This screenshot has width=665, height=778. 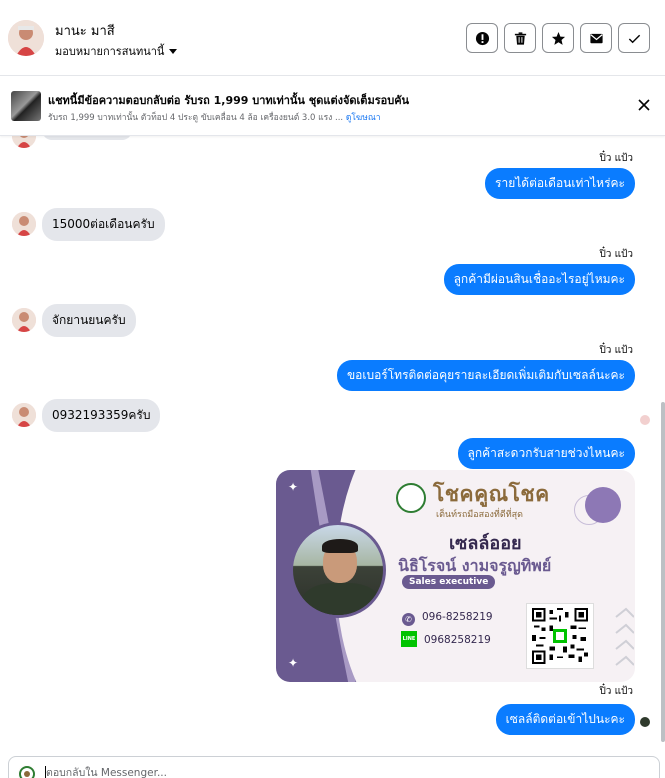 What do you see at coordinates (26, 38) in the screenshot?
I see `contact-avatar` at bounding box center [26, 38].